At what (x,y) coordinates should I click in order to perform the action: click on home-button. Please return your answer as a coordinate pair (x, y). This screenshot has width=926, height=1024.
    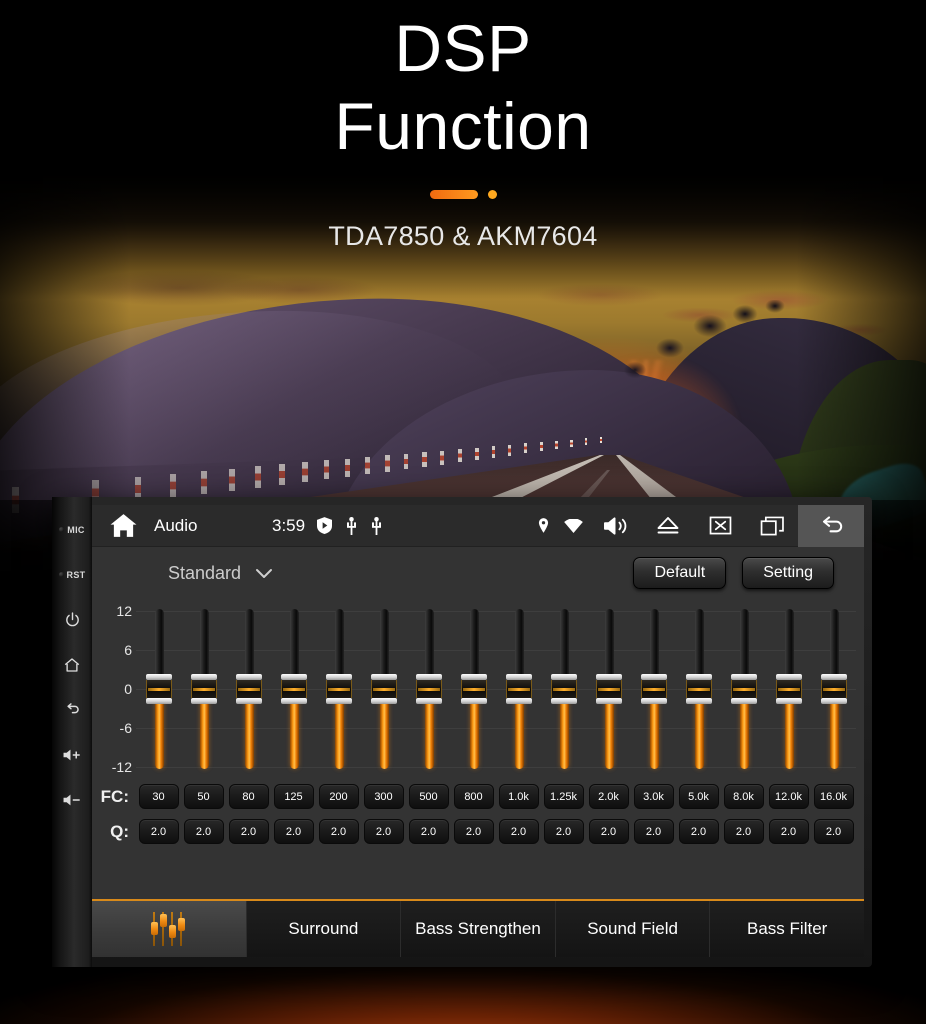
    Looking at the image, I should click on (72, 664).